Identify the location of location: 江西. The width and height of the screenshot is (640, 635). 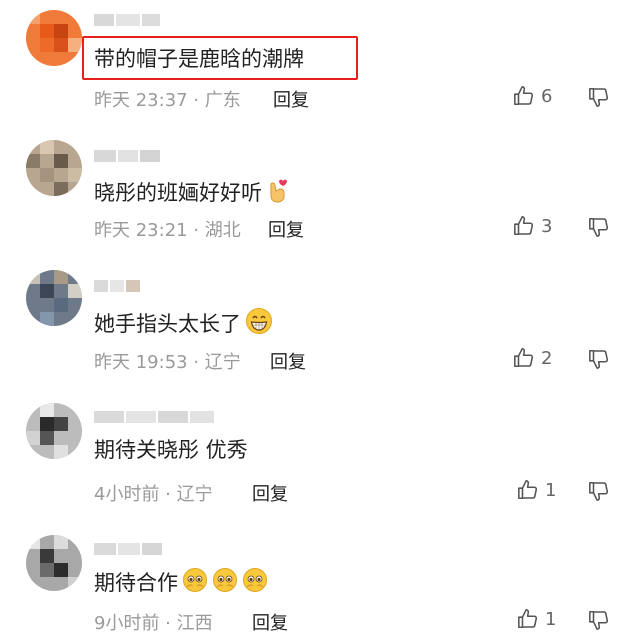
(194, 623).